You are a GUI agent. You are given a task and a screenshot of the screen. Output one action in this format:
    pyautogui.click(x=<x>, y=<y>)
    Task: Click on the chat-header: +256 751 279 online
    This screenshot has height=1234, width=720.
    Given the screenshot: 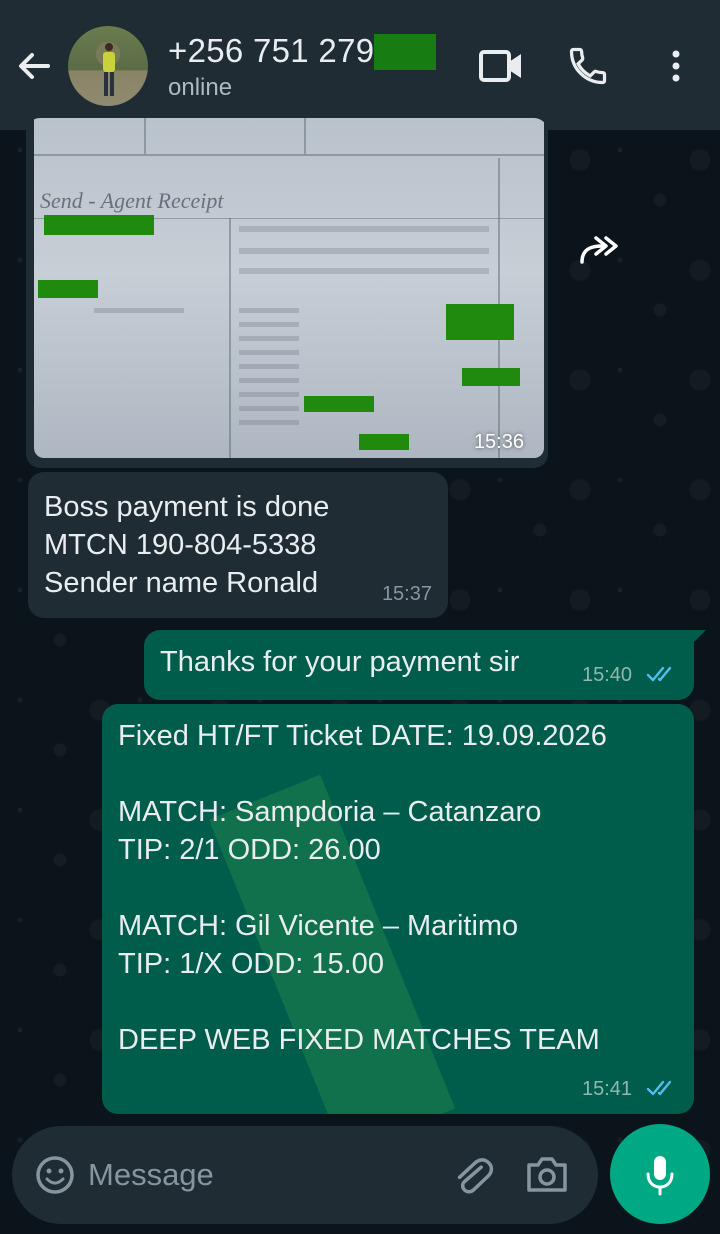 What is the action you would take?
    pyautogui.click(x=360, y=65)
    